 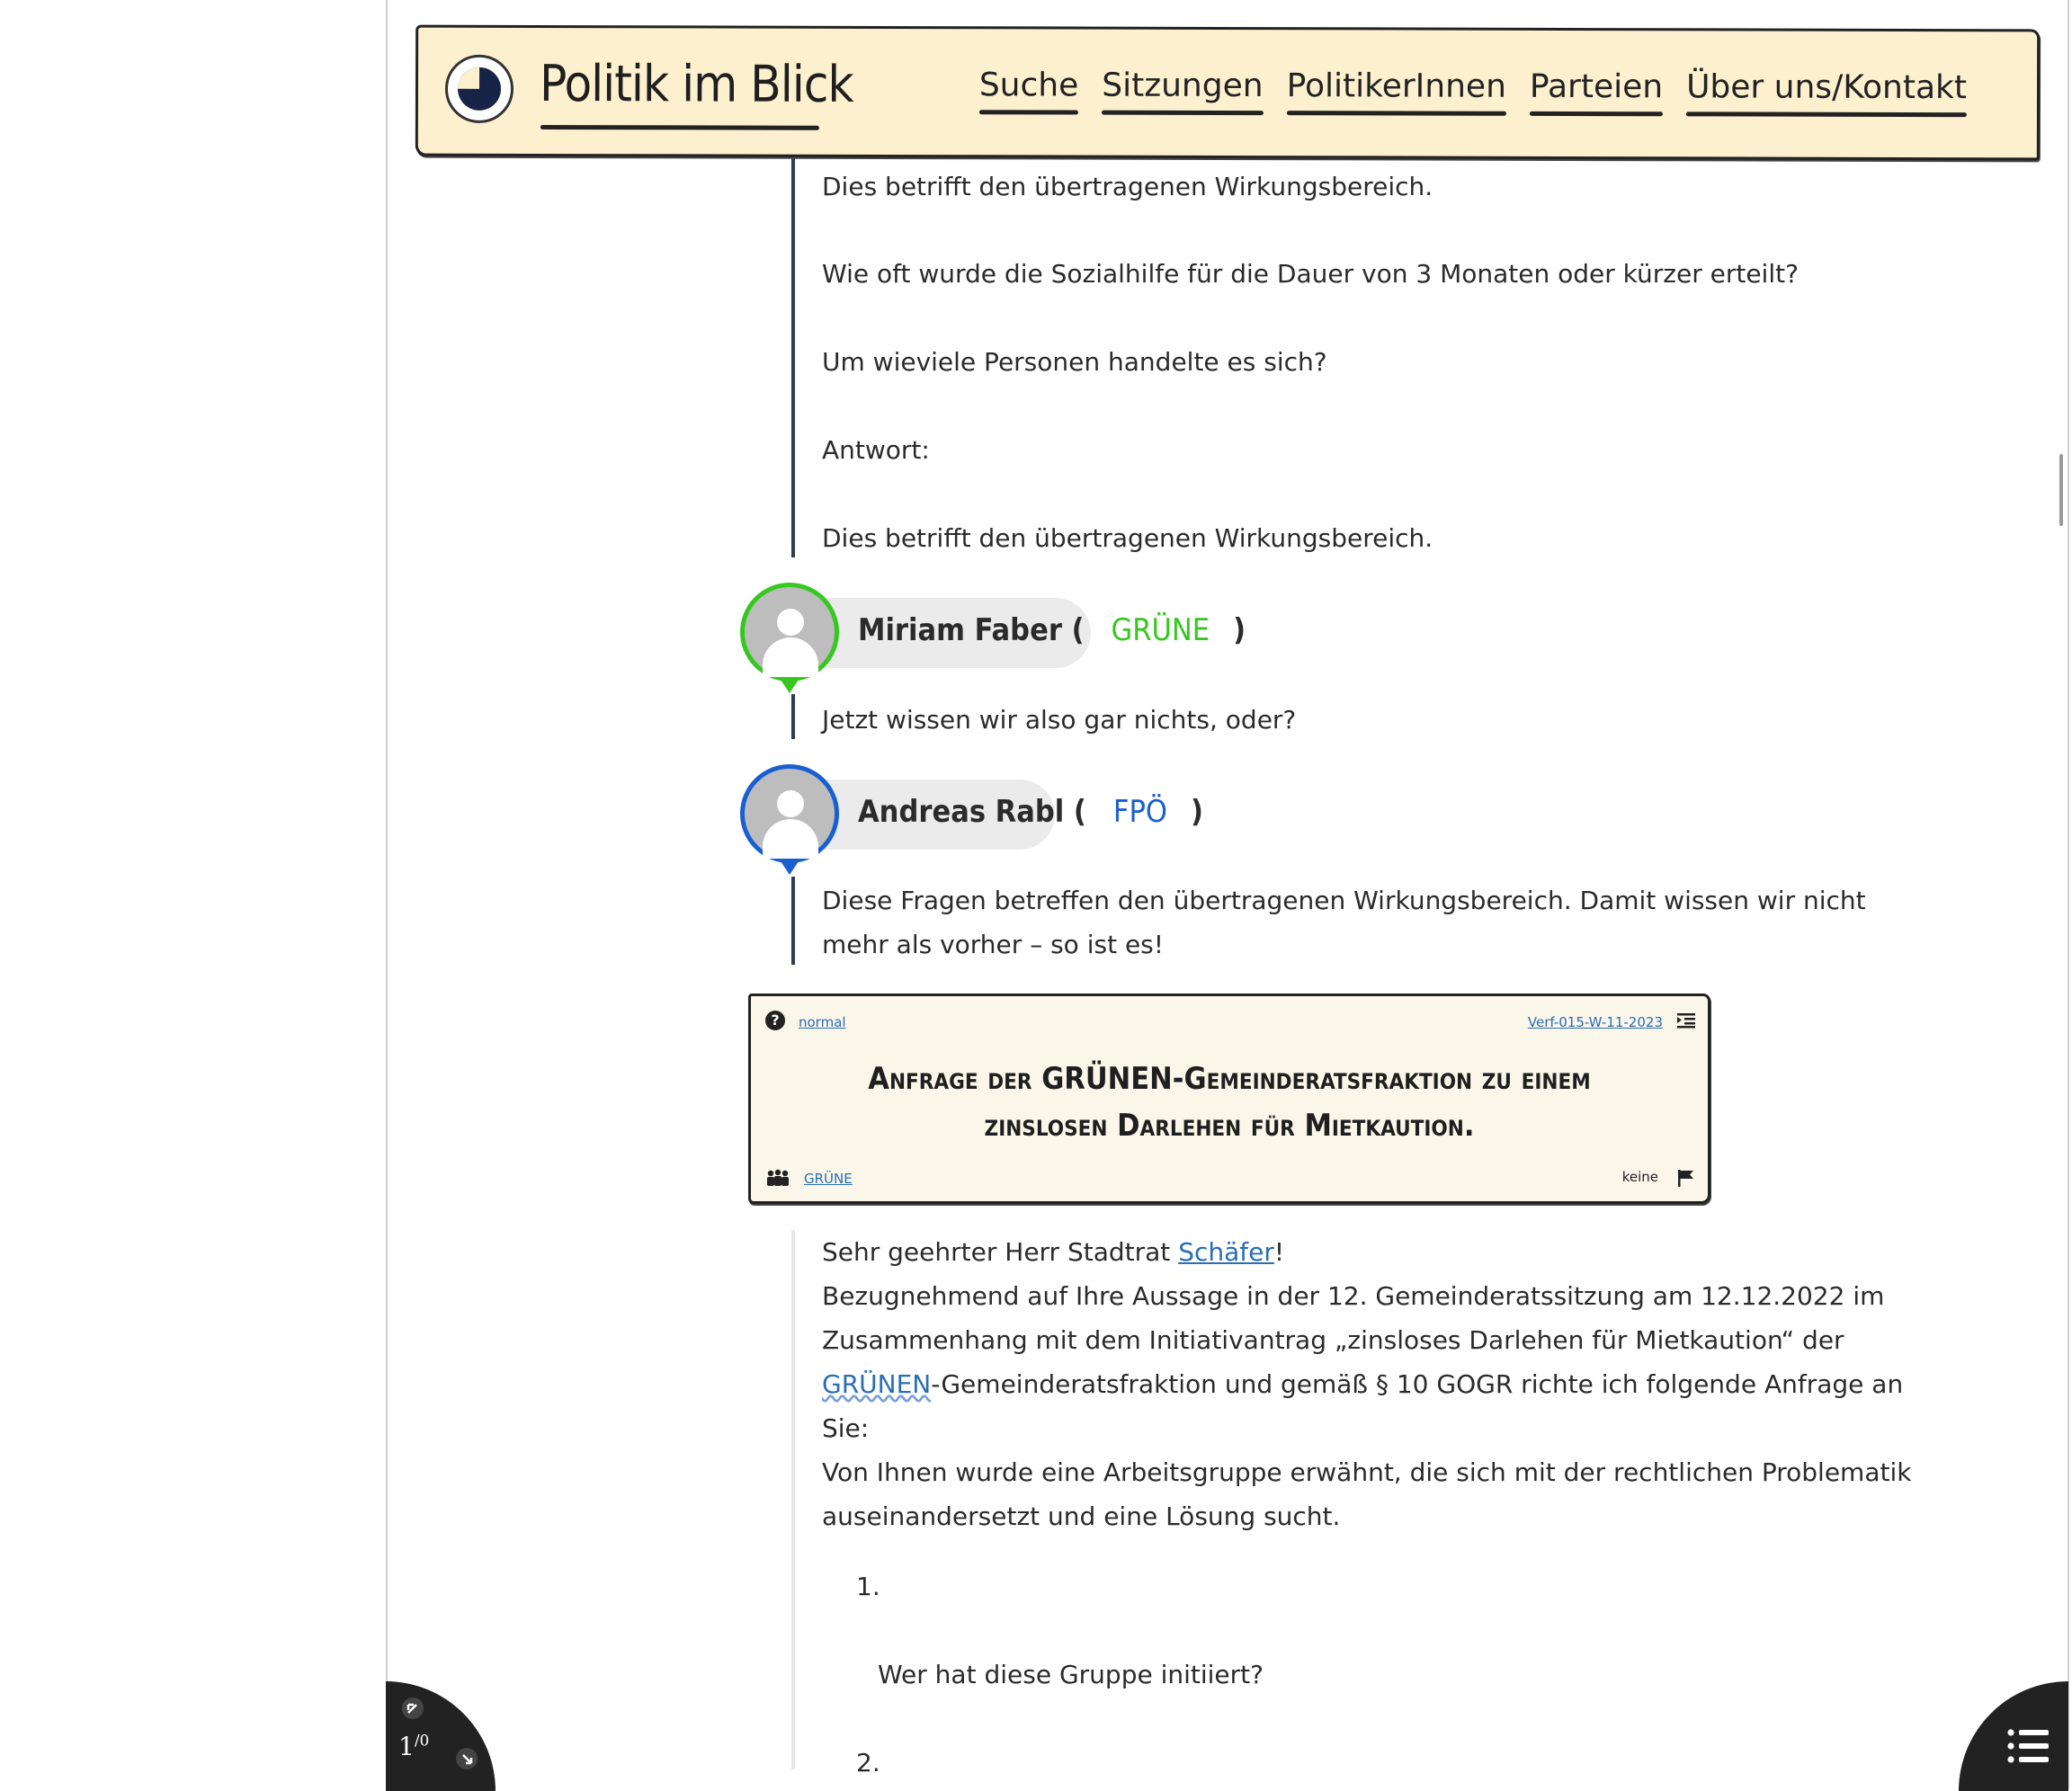 What do you see at coordinates (1686, 1178) in the screenshot?
I see `flag-icon` at bounding box center [1686, 1178].